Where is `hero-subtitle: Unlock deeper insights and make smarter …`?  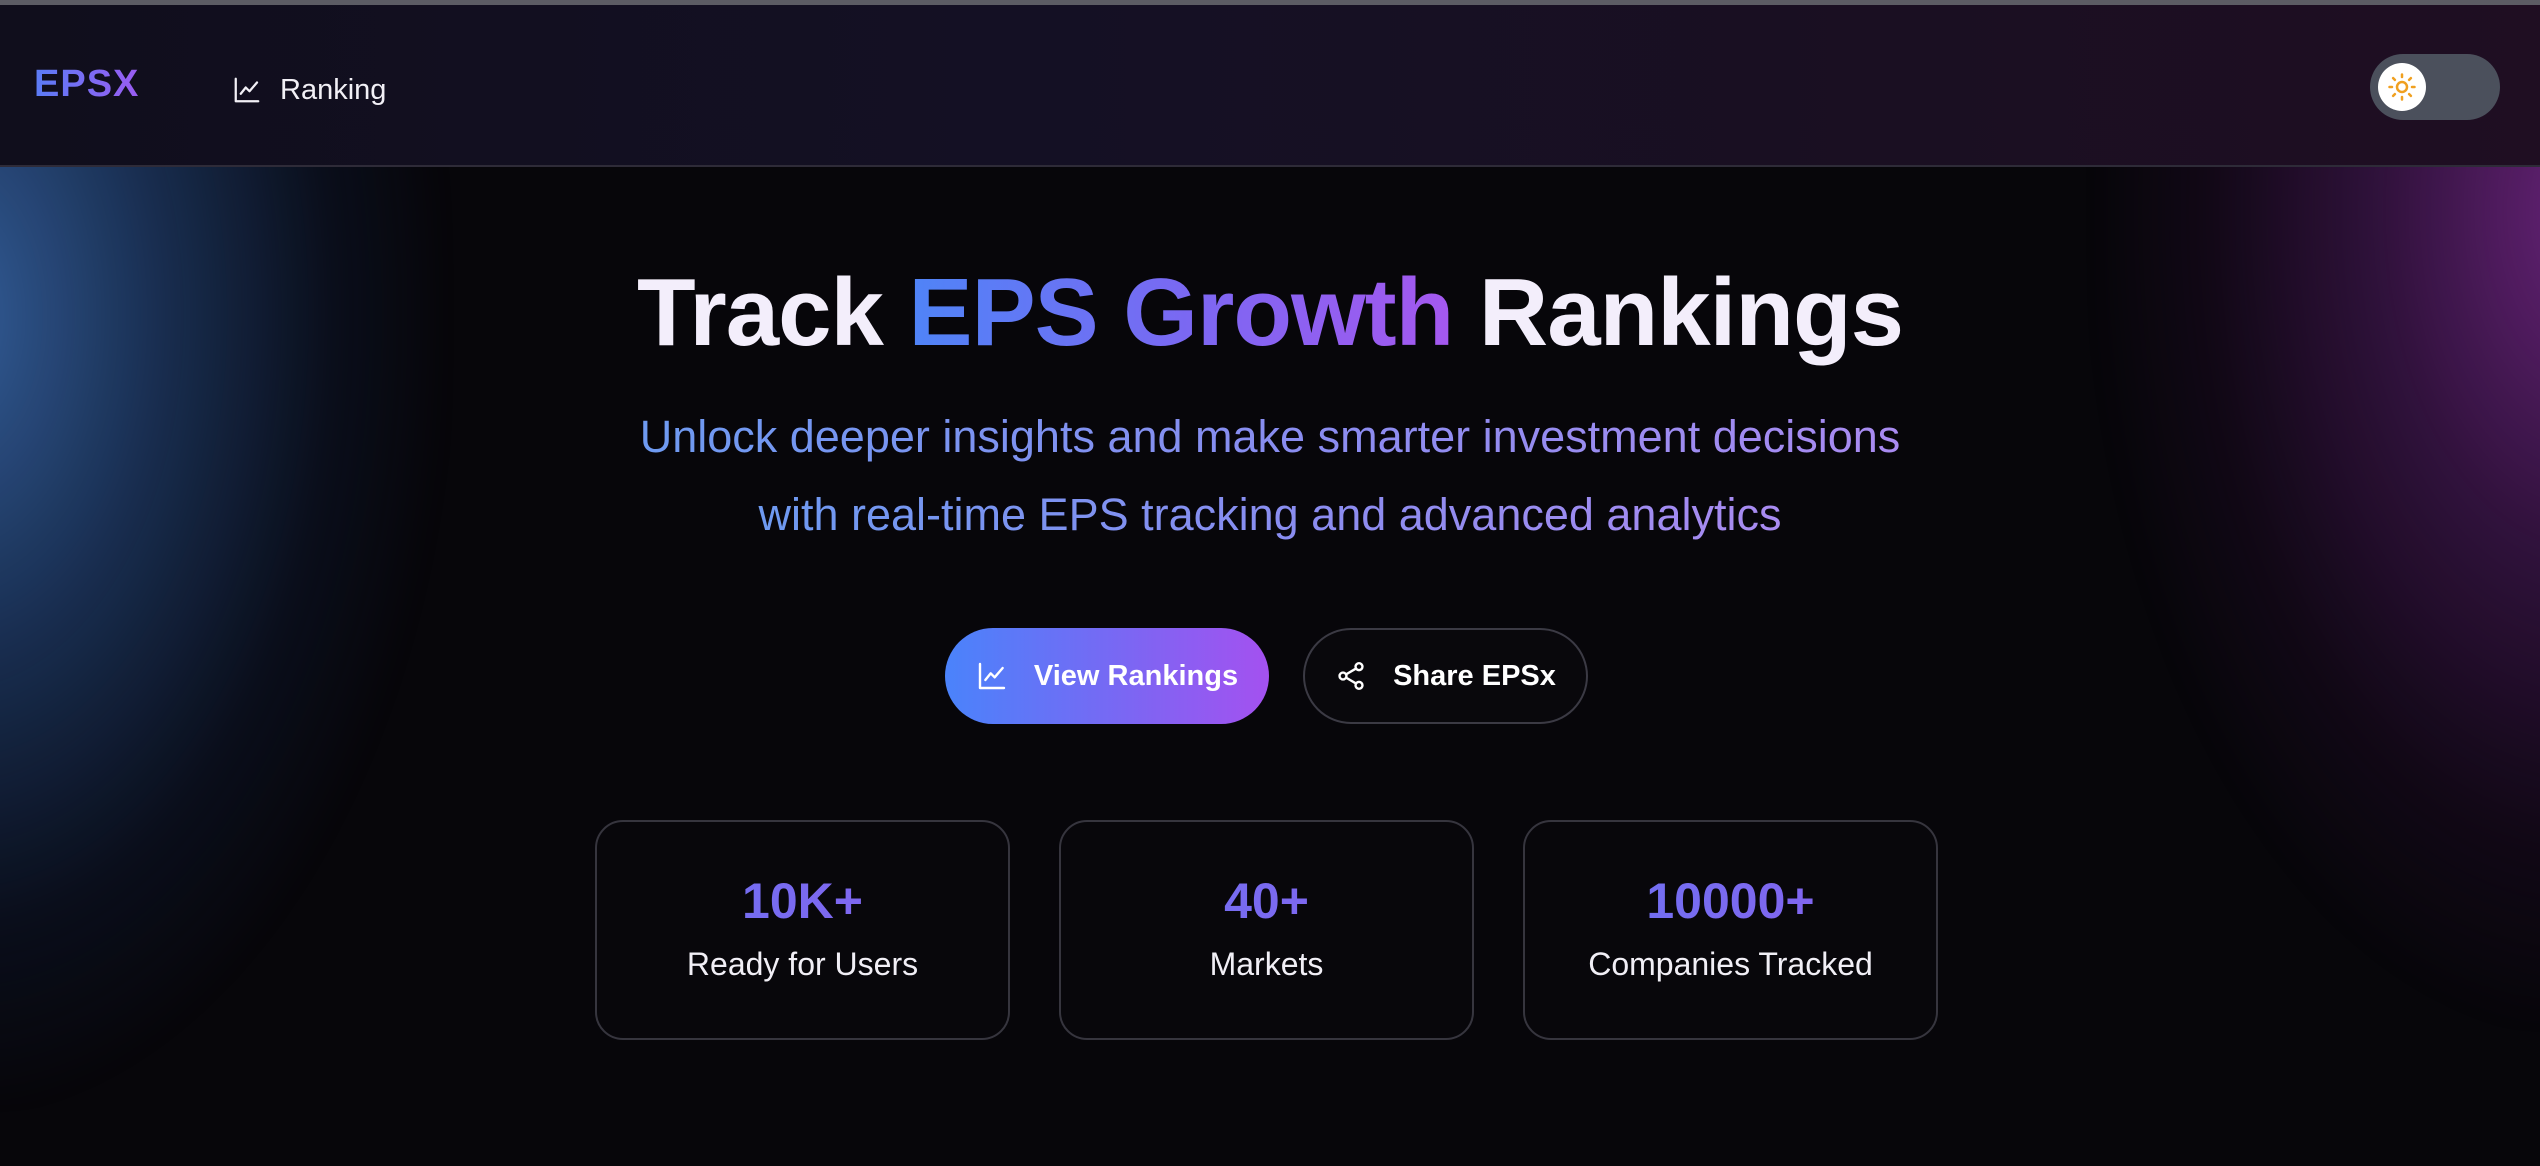
hero-subtitle: Unlock deeper insights and make smarter … is located at coordinates (1270, 476).